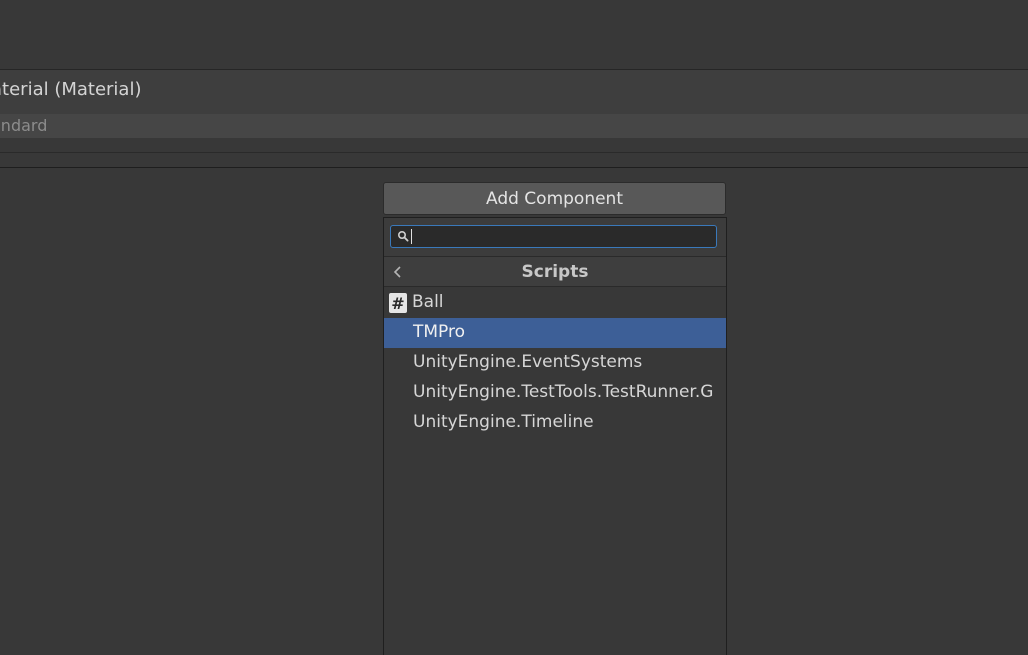  I want to click on search-icon, so click(403, 236).